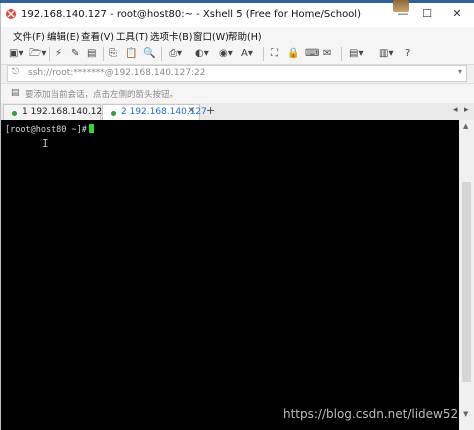 The image size is (474, 430). What do you see at coordinates (46, 130) in the screenshot?
I see `prompt-text: [root@host80 ~]#` at bounding box center [46, 130].